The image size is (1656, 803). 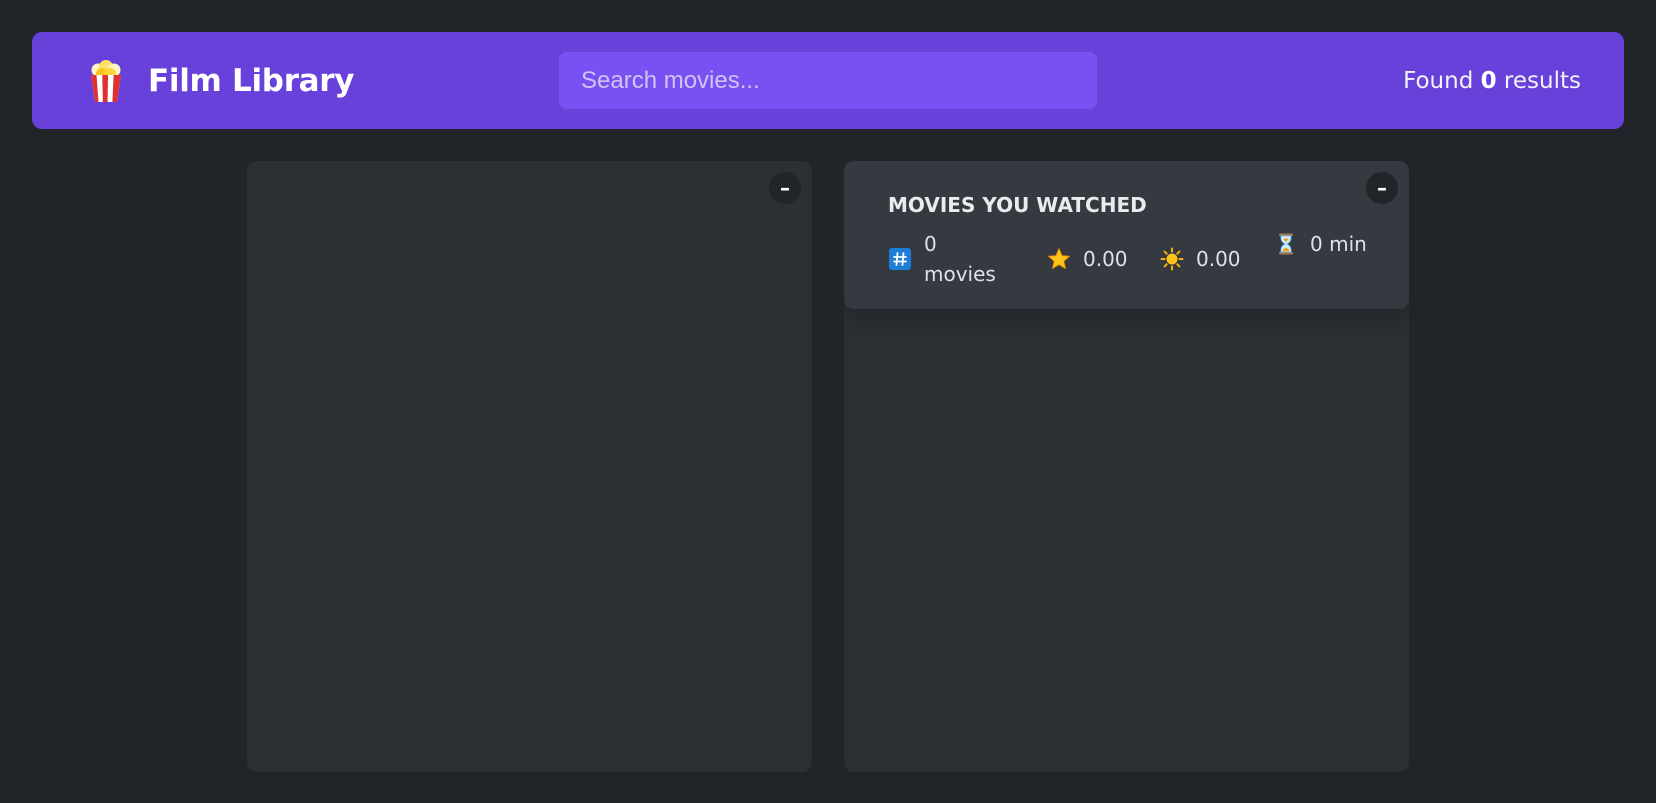 I want to click on sun-icon, so click(x=1172, y=259).